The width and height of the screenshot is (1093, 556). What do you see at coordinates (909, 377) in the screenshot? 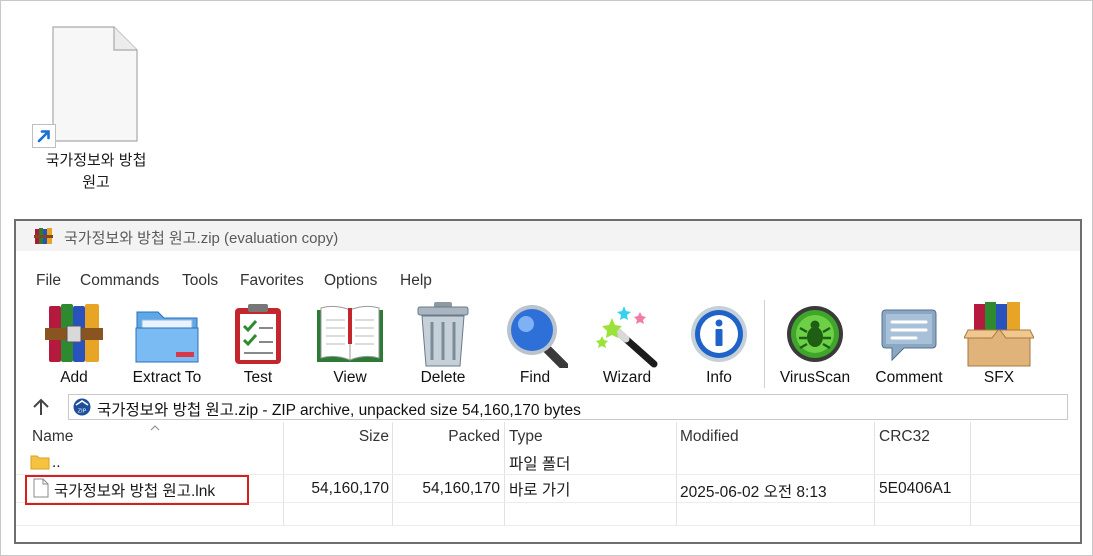
I see `comment-label: Comment` at bounding box center [909, 377].